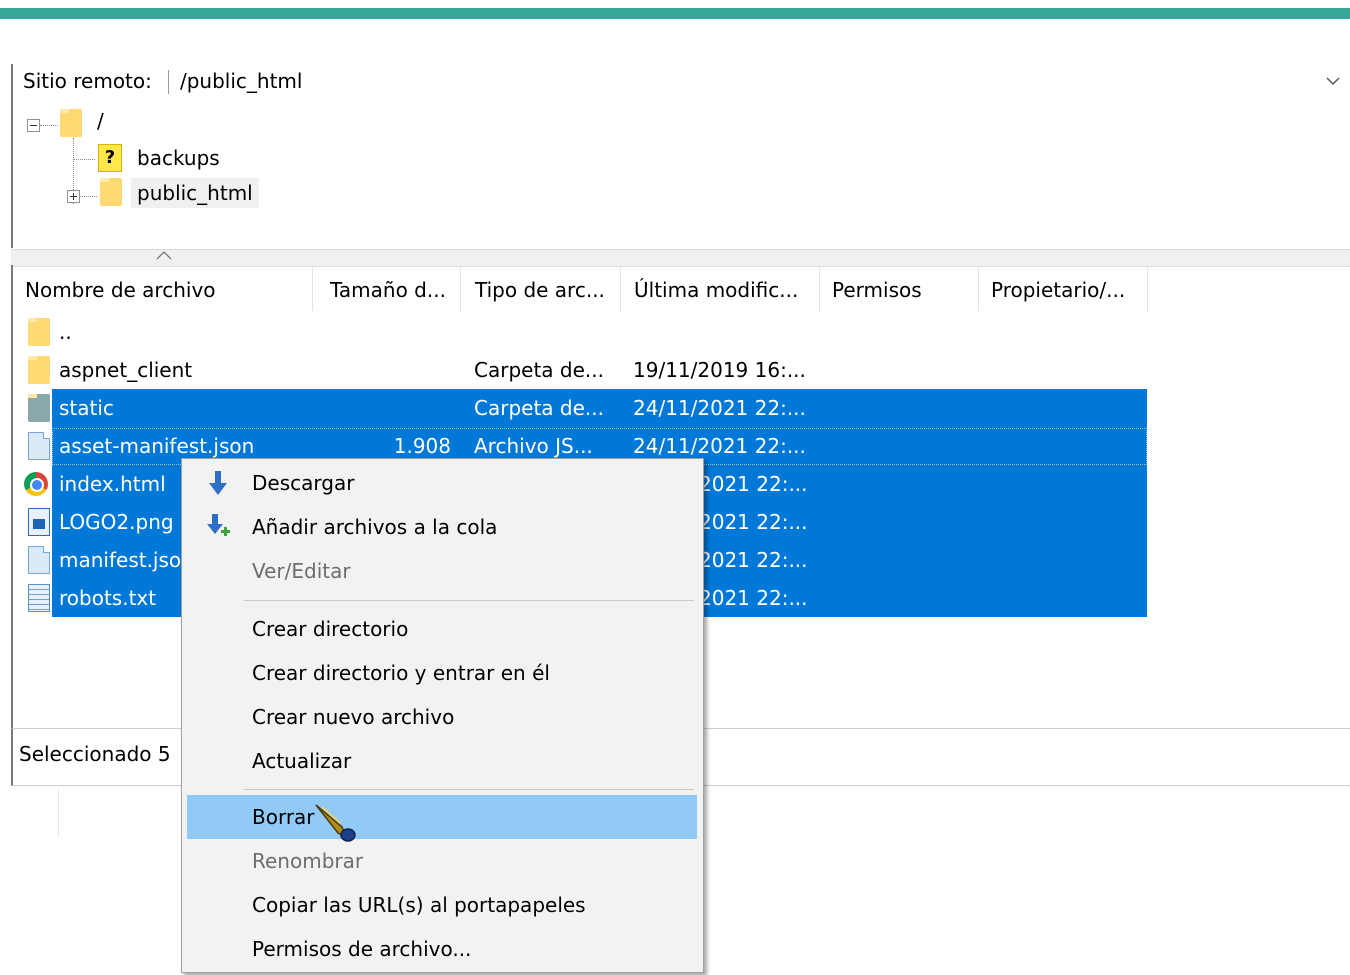  Describe the element at coordinates (442, 571) in the screenshot. I see `menu-item-view-edit: Ver/Editar` at that location.